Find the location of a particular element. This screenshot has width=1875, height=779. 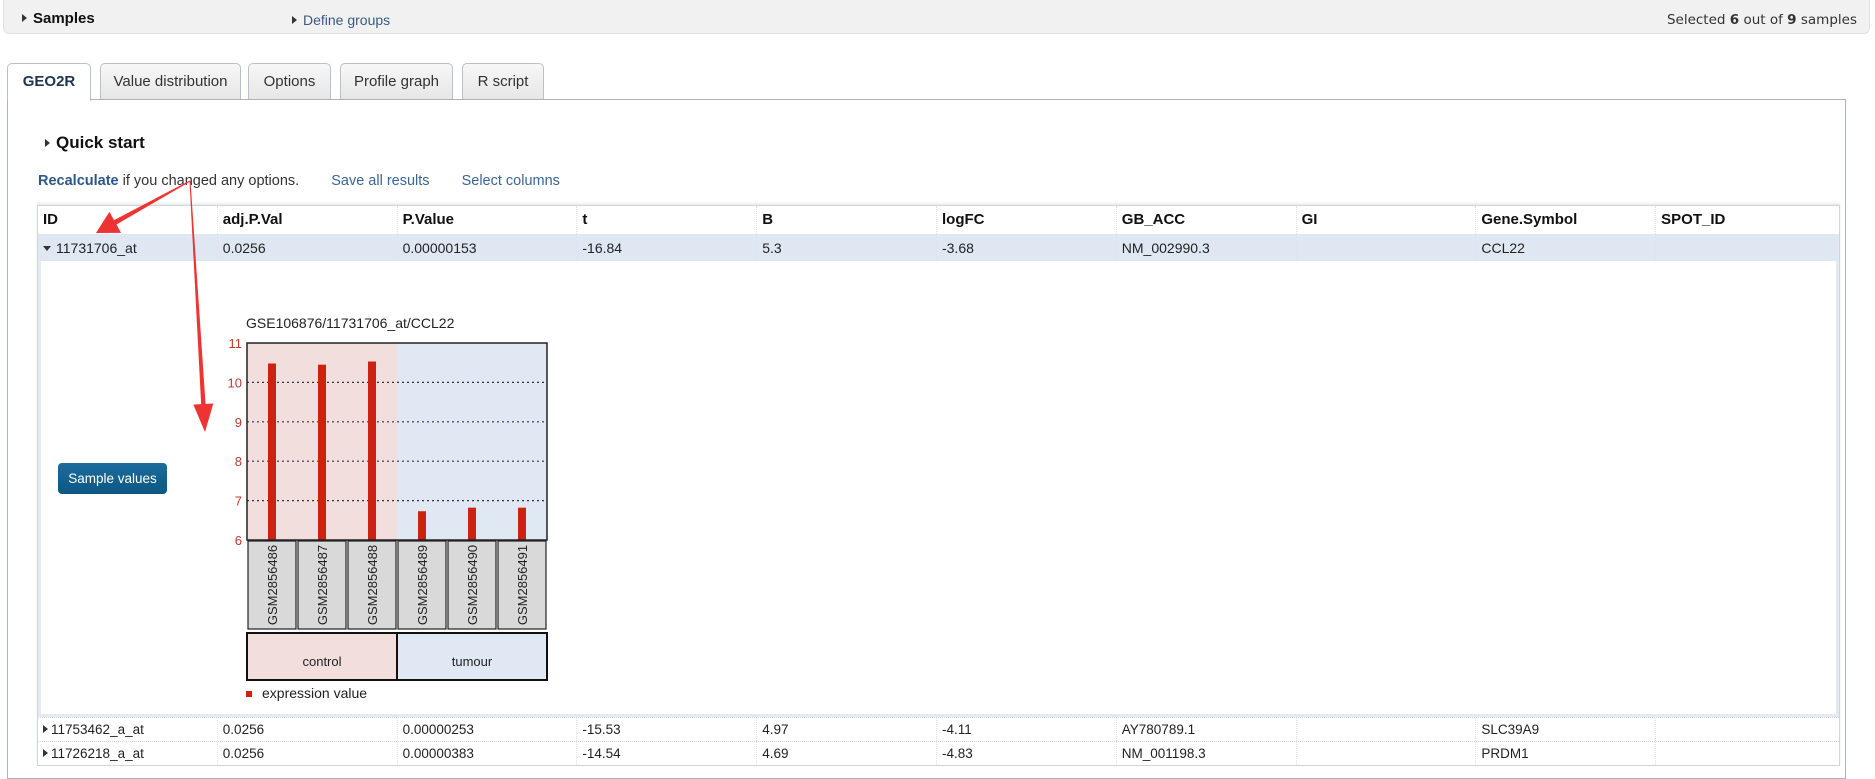

legend-marker is located at coordinates (249, 694).